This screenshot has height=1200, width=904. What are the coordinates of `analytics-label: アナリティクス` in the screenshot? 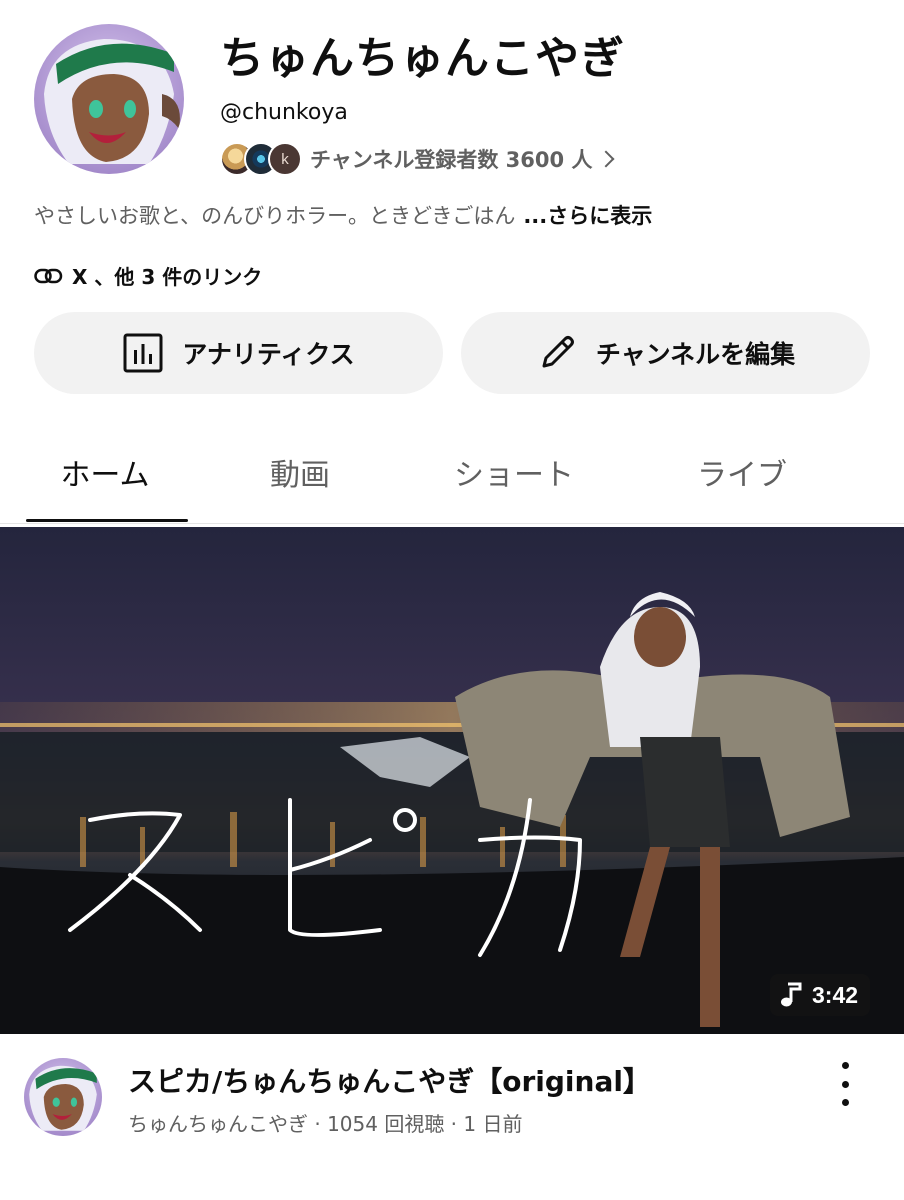 It's located at (268, 354).